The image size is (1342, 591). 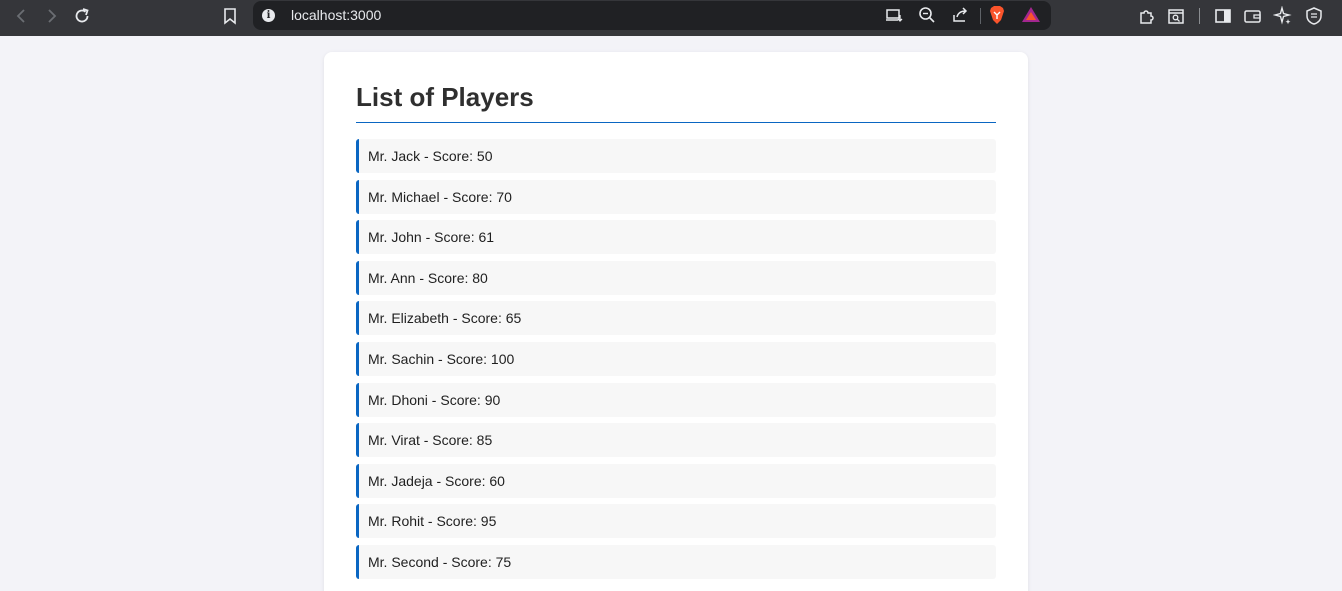 What do you see at coordinates (676, 480) in the screenshot?
I see `player-item: Mr. Jadeja - Score: 60` at bounding box center [676, 480].